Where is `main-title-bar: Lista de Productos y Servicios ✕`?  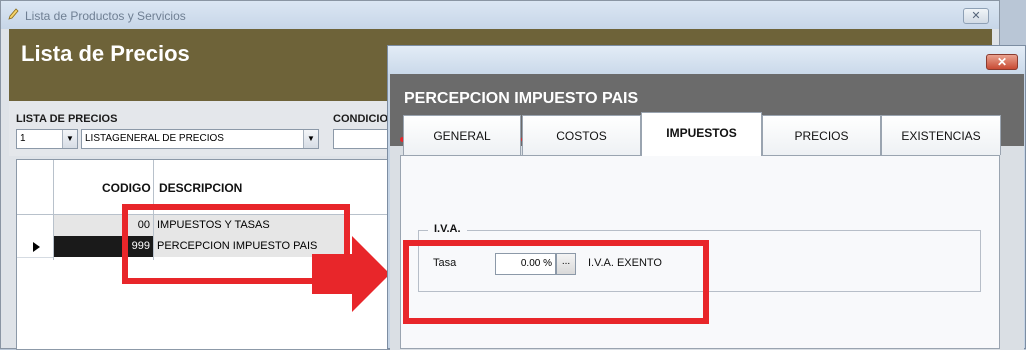 main-title-bar: Lista de Productos y Servicios ✕ is located at coordinates (500, 15).